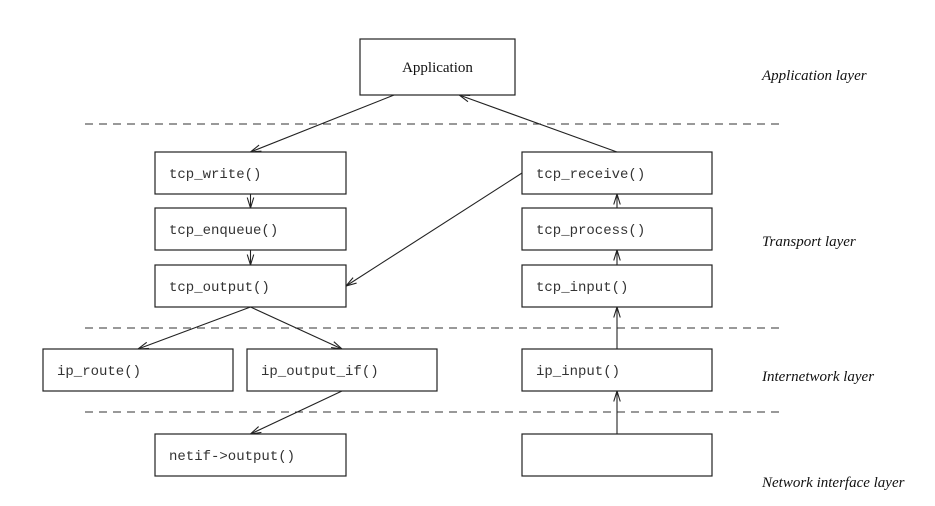 Image resolution: width=935 pixels, height=506 pixels. I want to click on box-ip-route: ip_route(), so click(138, 370).